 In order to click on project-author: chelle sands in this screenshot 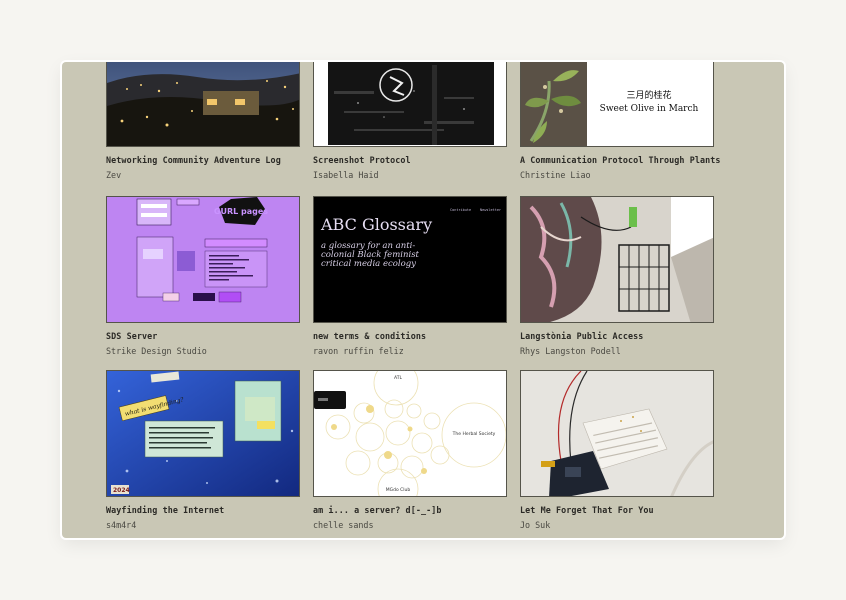, I will do `click(343, 525)`.